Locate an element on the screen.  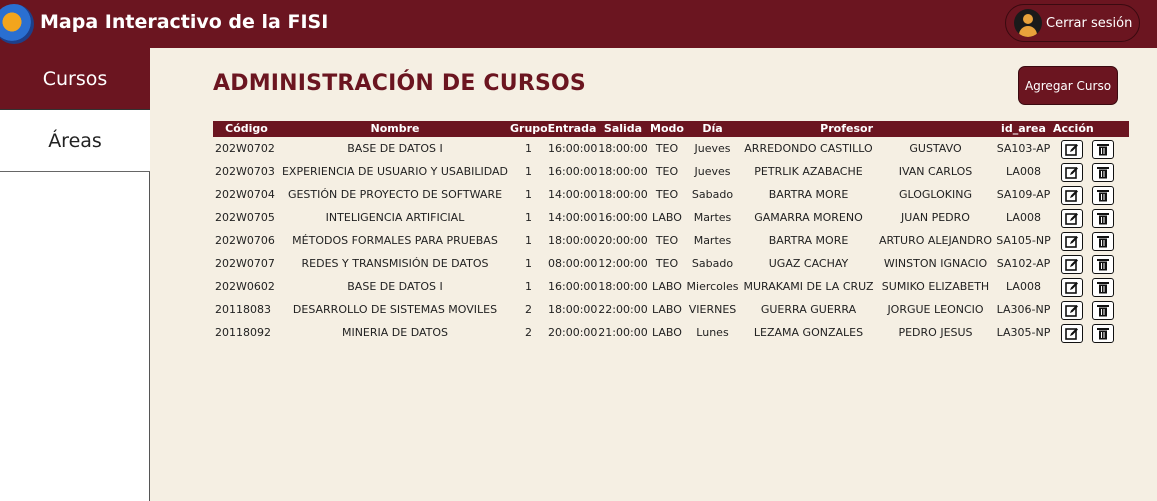
cell-id-area: SA109-AP is located at coordinates (1023, 194).